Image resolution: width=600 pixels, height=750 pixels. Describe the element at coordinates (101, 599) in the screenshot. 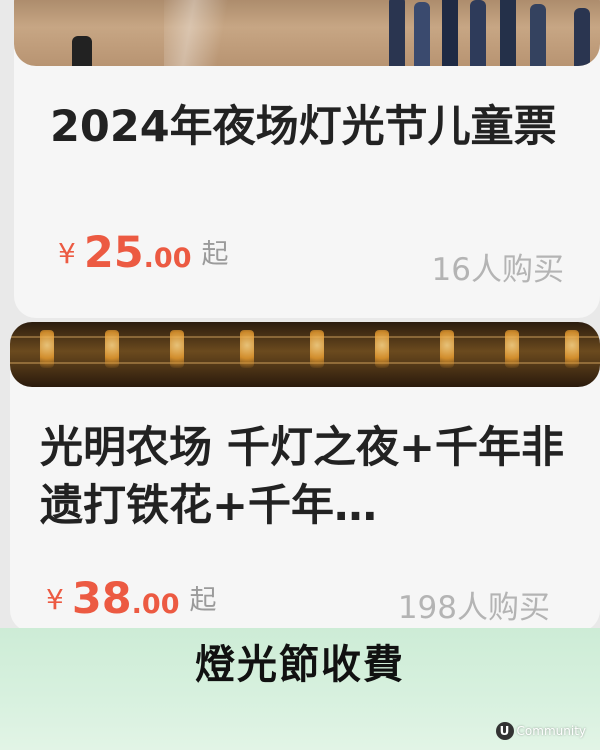

I see `price-integer: 38` at that location.